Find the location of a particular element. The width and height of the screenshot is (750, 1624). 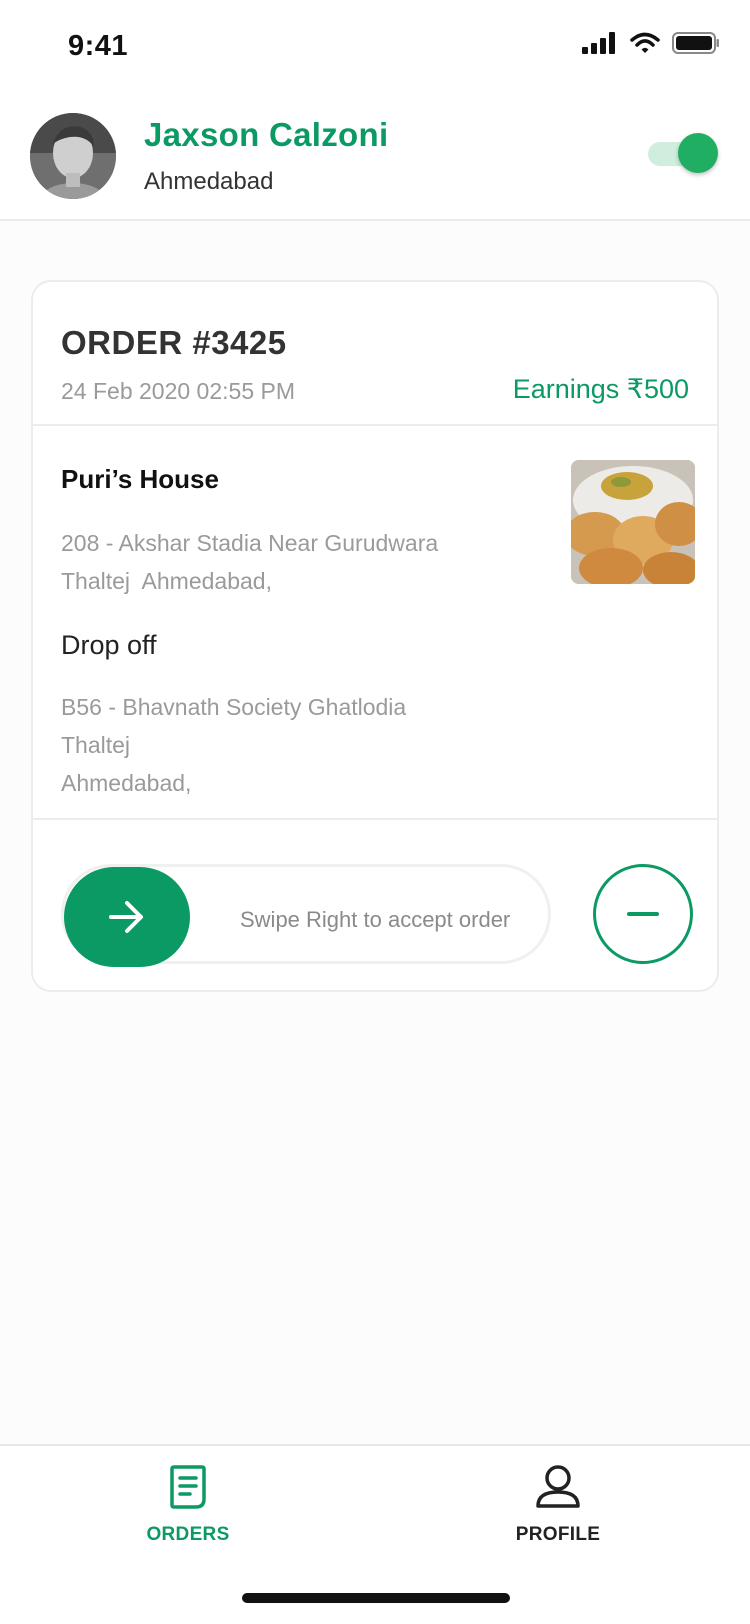

restaurant-address-line: 208 - Akshar Stadia Near Gurudwara is located at coordinates (250, 543).